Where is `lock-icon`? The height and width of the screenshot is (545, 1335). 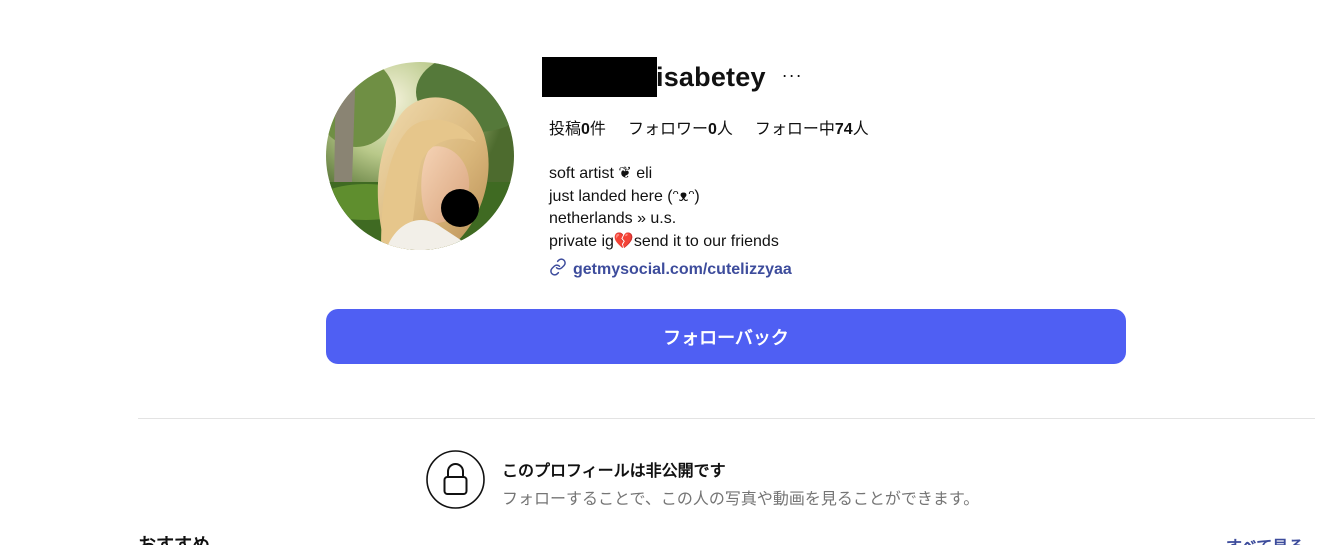
lock-icon is located at coordinates (455, 479).